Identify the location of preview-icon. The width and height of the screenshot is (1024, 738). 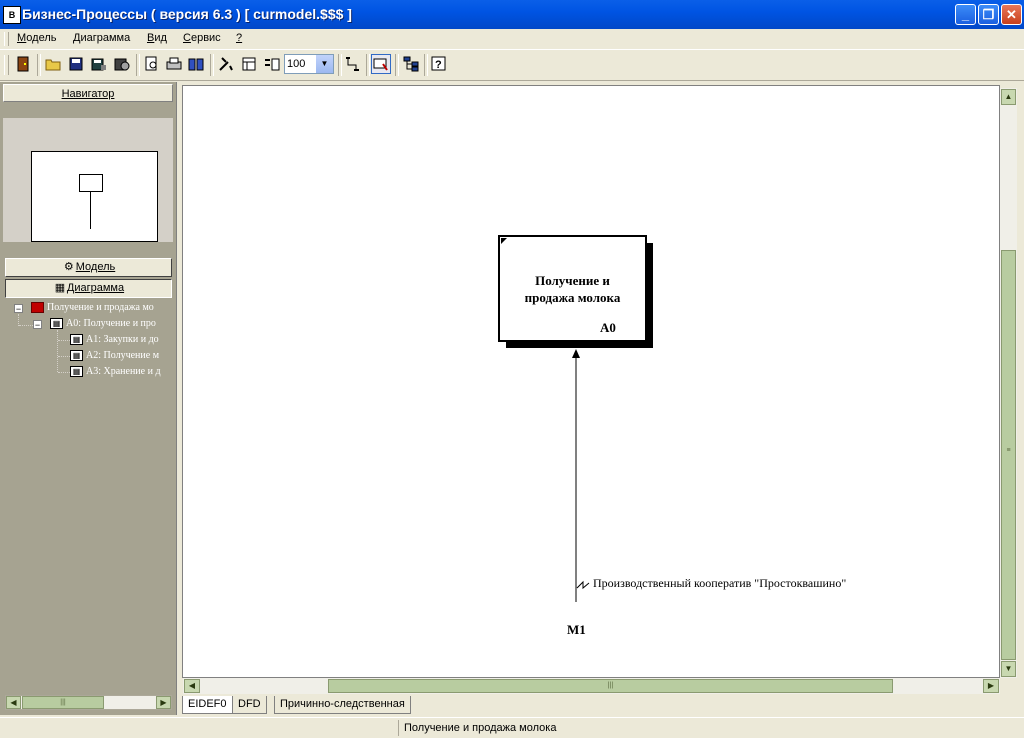
(152, 64).